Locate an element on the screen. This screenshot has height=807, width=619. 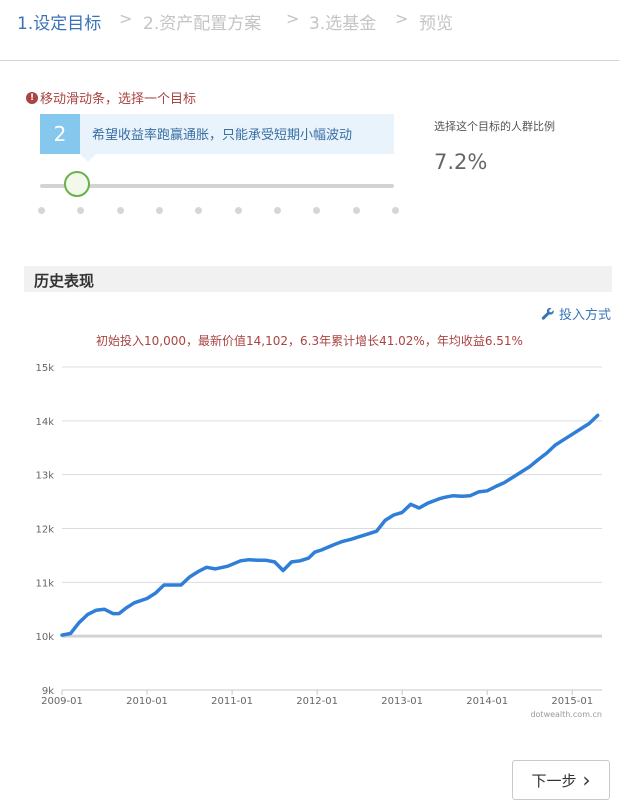
x-tick-label: 2012-01 is located at coordinates (317, 701).